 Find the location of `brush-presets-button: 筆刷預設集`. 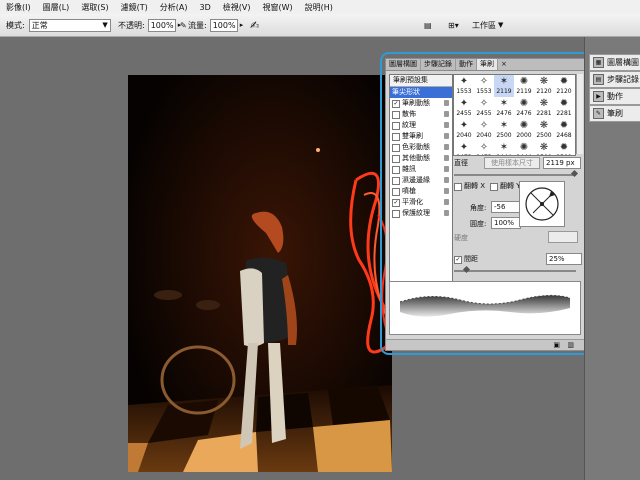

brush-presets-button: 筆刷預設集 is located at coordinates (421, 81).